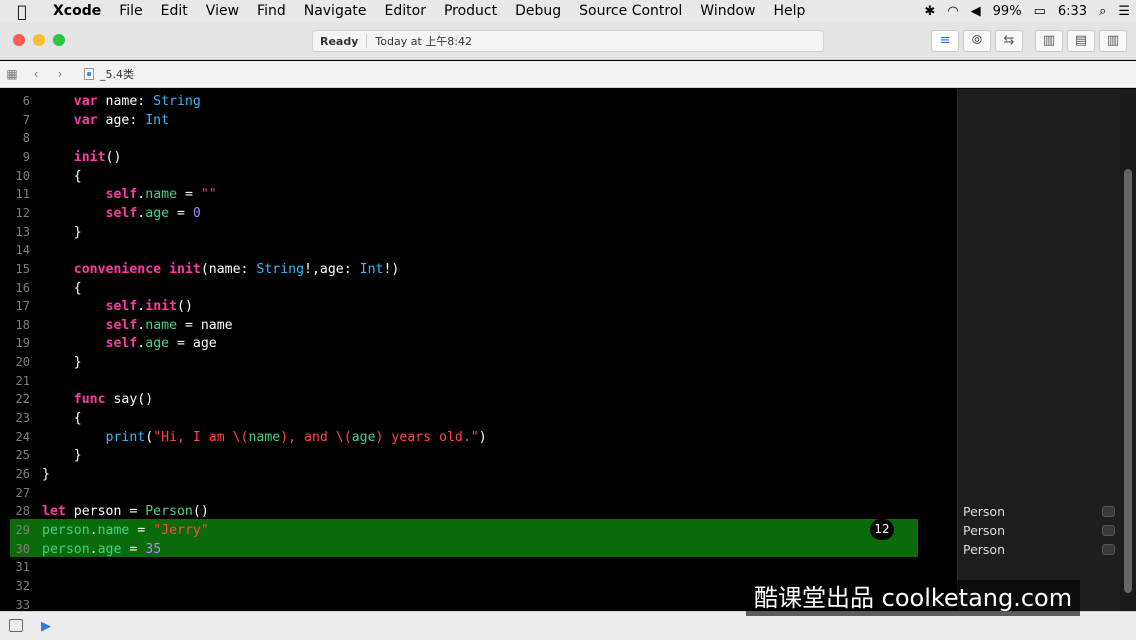  Describe the element at coordinates (77, 11) in the screenshot. I see `menu-app: Xcode` at that location.